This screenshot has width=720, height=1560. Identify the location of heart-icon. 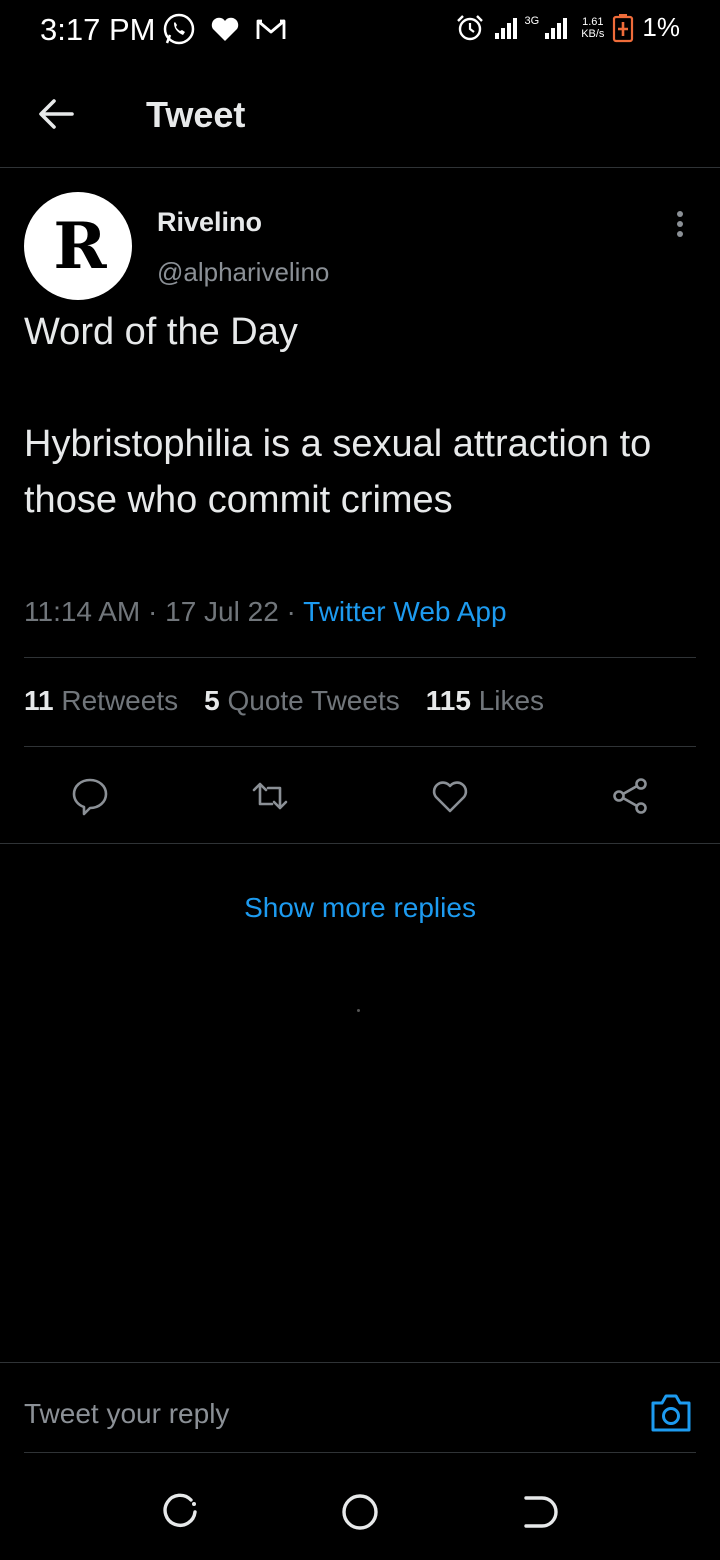
(225, 29).